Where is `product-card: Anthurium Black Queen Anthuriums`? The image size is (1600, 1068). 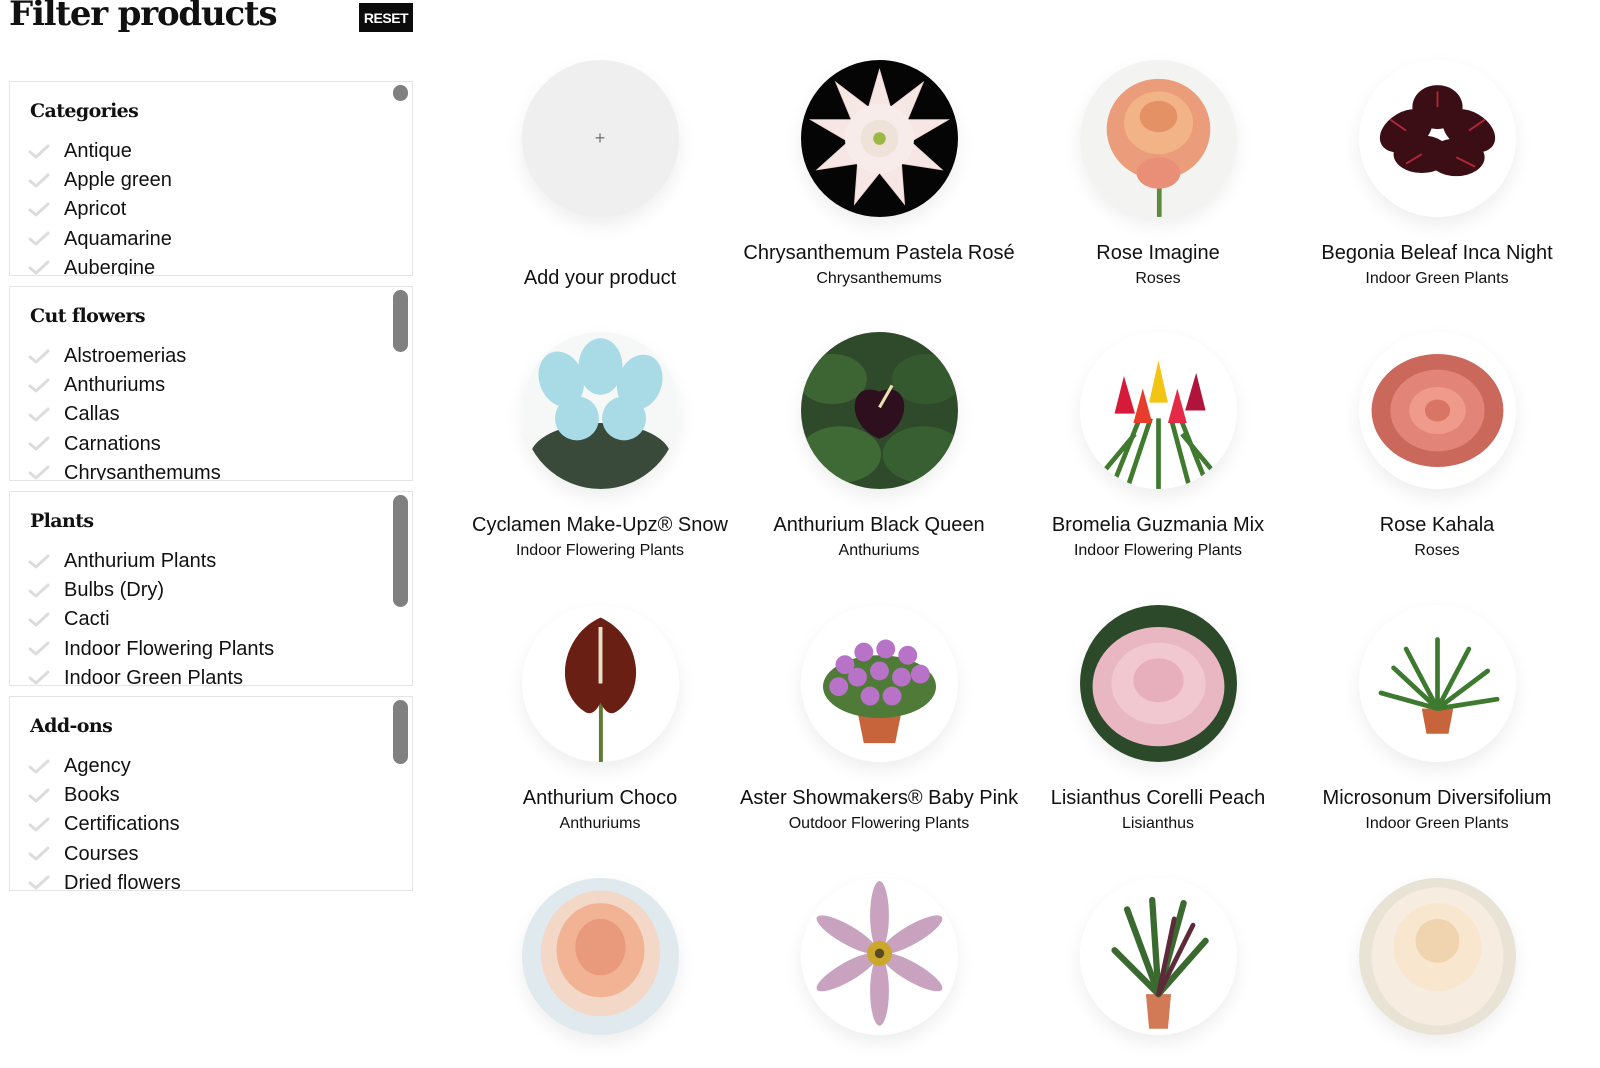
product-card: Anthurium Black Queen Anthuriums is located at coordinates (879, 446).